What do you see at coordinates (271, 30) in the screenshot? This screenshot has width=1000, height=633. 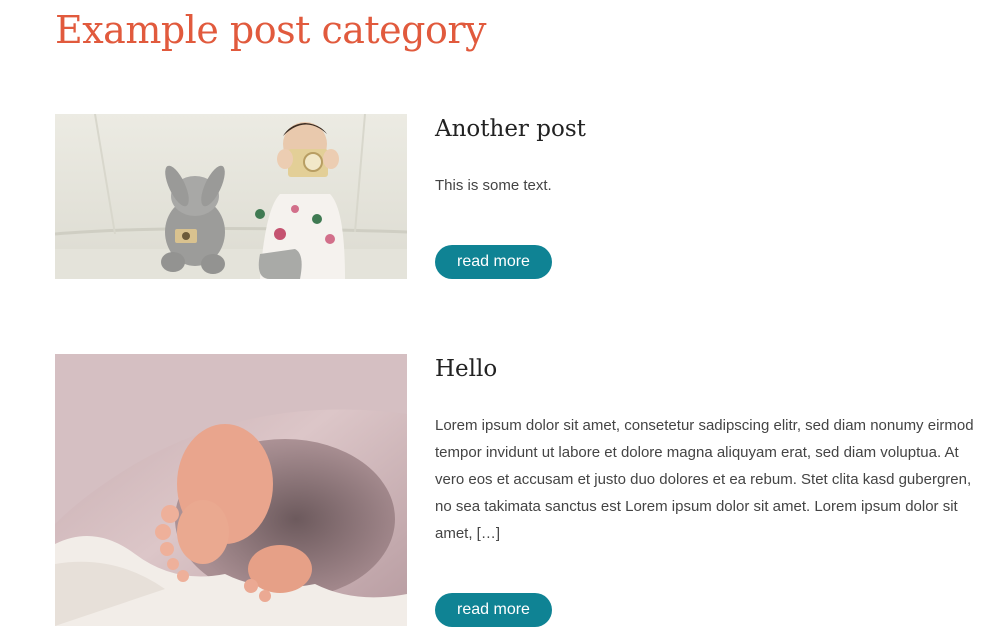 I see `category-title: Example post category` at bounding box center [271, 30].